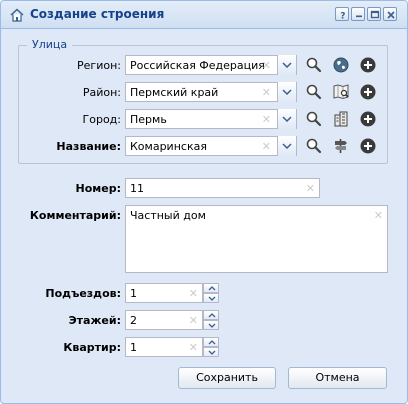 The image size is (408, 404). I want to click on signpost-icon, so click(341, 146).